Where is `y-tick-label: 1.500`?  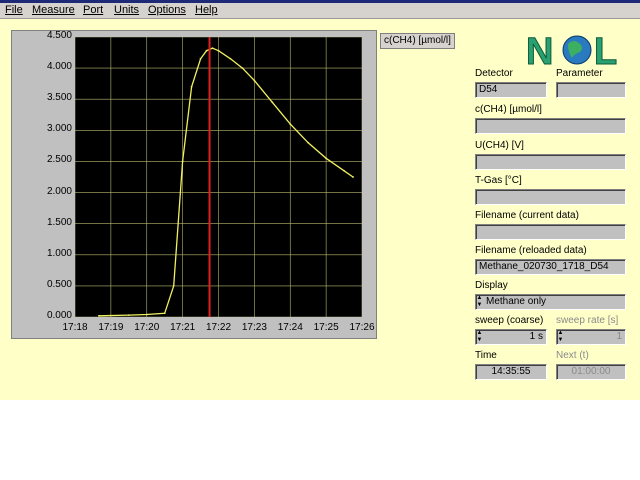 y-tick-label: 1.500 is located at coordinates (59, 222).